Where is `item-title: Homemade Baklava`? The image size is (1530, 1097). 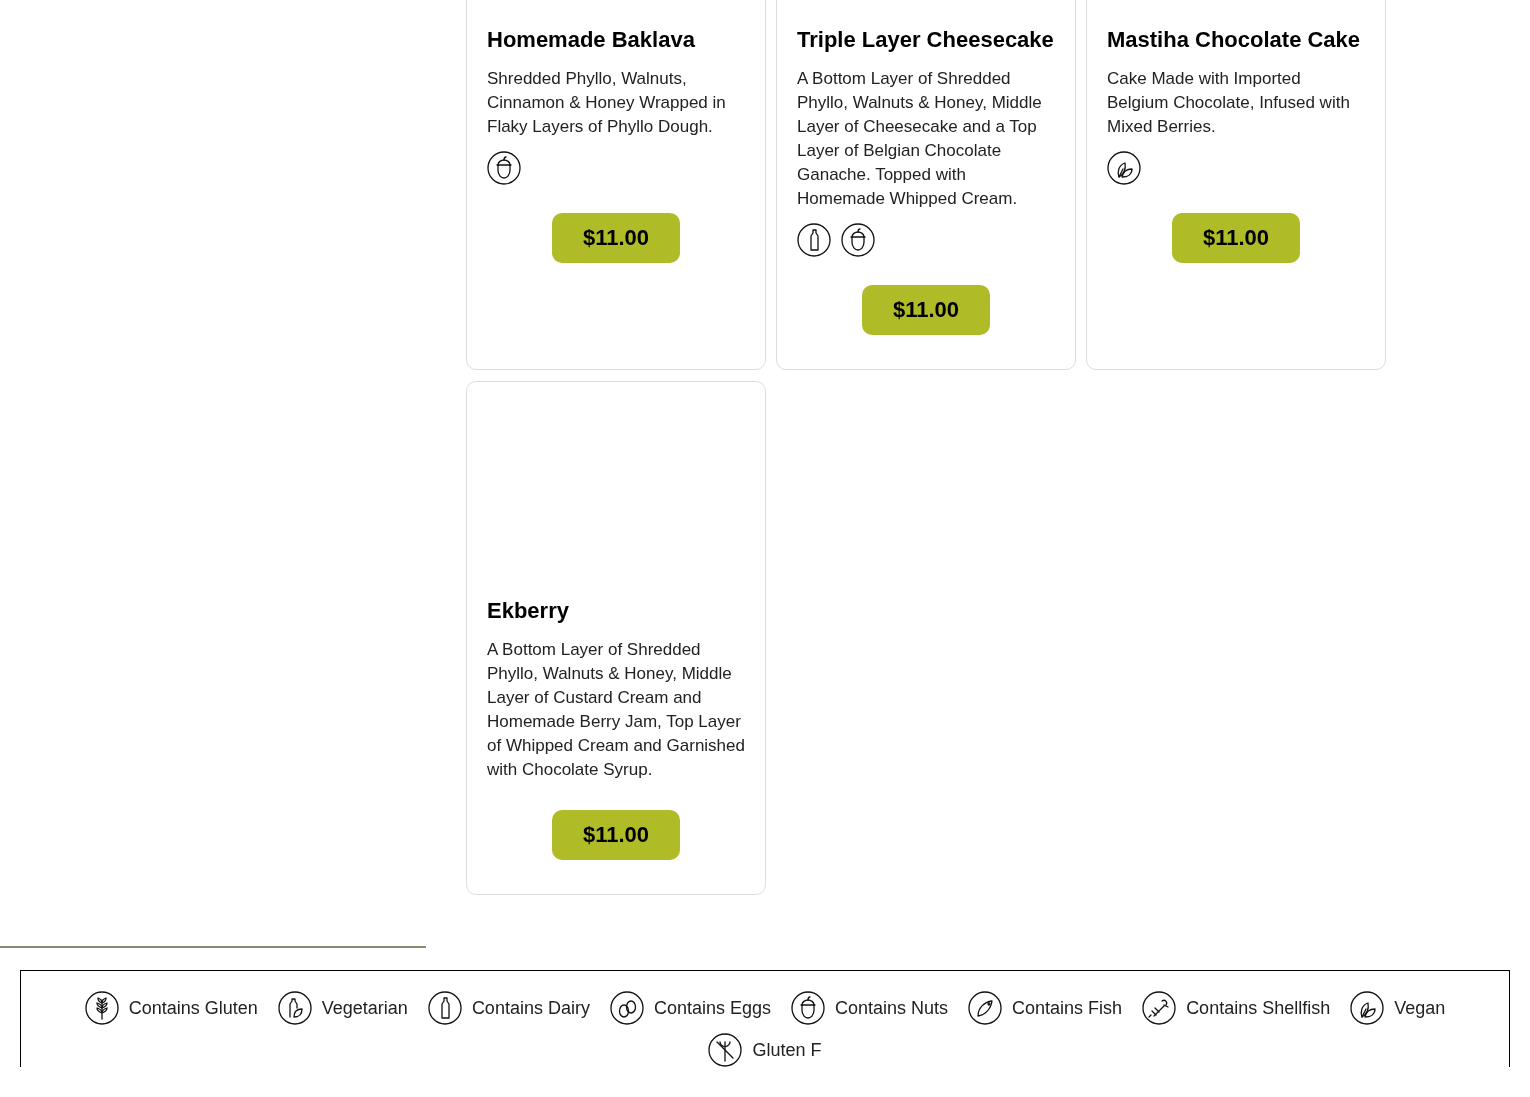
item-title: Homemade Baklava is located at coordinates (591, 40).